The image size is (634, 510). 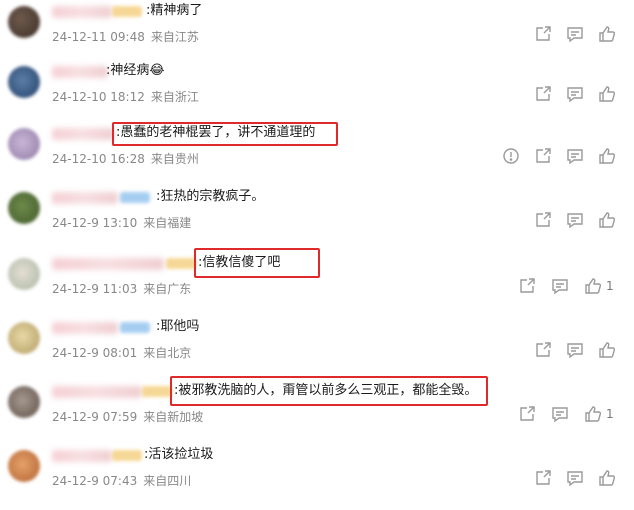 I want to click on comment-time: 24-12-9 13:10, so click(x=95, y=223).